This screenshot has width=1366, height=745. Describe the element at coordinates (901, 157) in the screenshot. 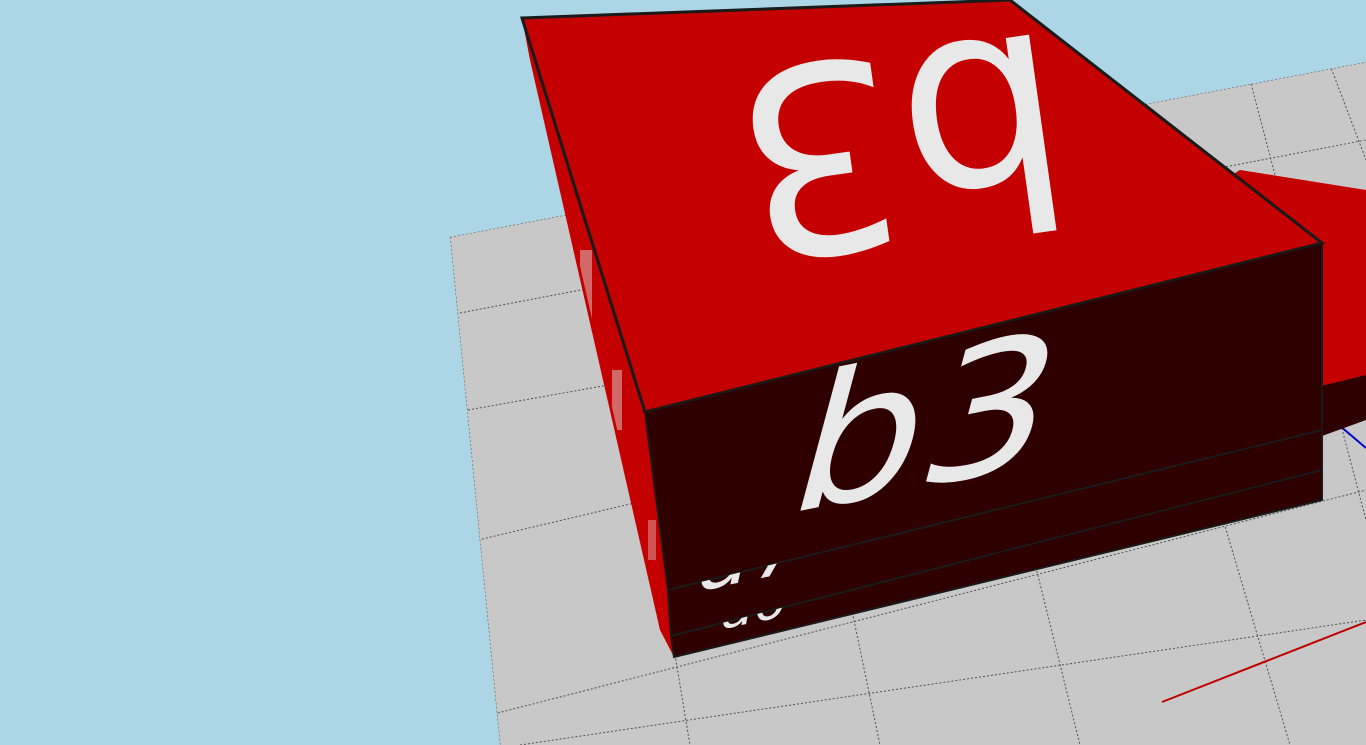

I see `cube-main-top-label: b3` at that location.